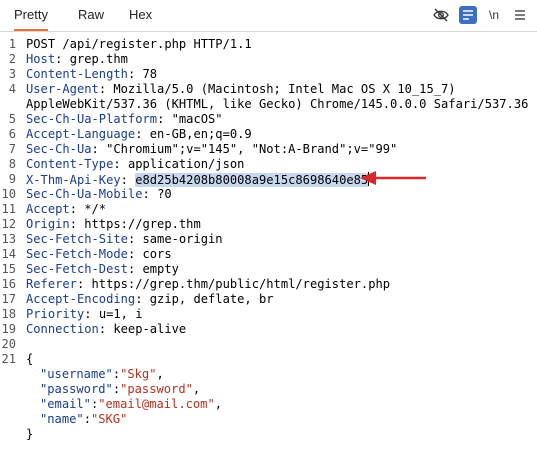  I want to click on header-line: Sec-Ch-Ua-Mobile: ?0, so click(99, 194).